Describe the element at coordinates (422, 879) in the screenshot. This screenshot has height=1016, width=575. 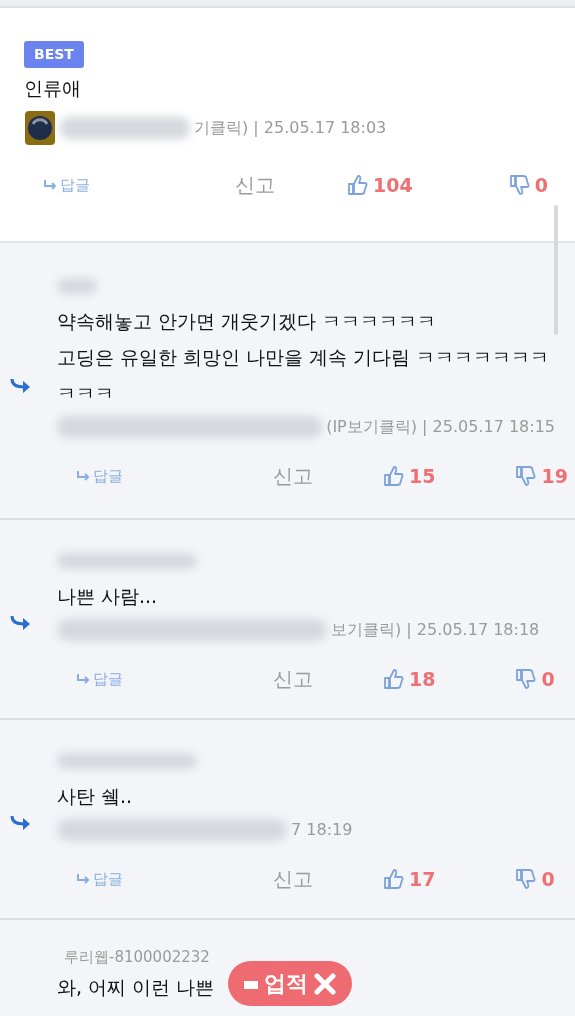
I see `like-count: 17` at that location.